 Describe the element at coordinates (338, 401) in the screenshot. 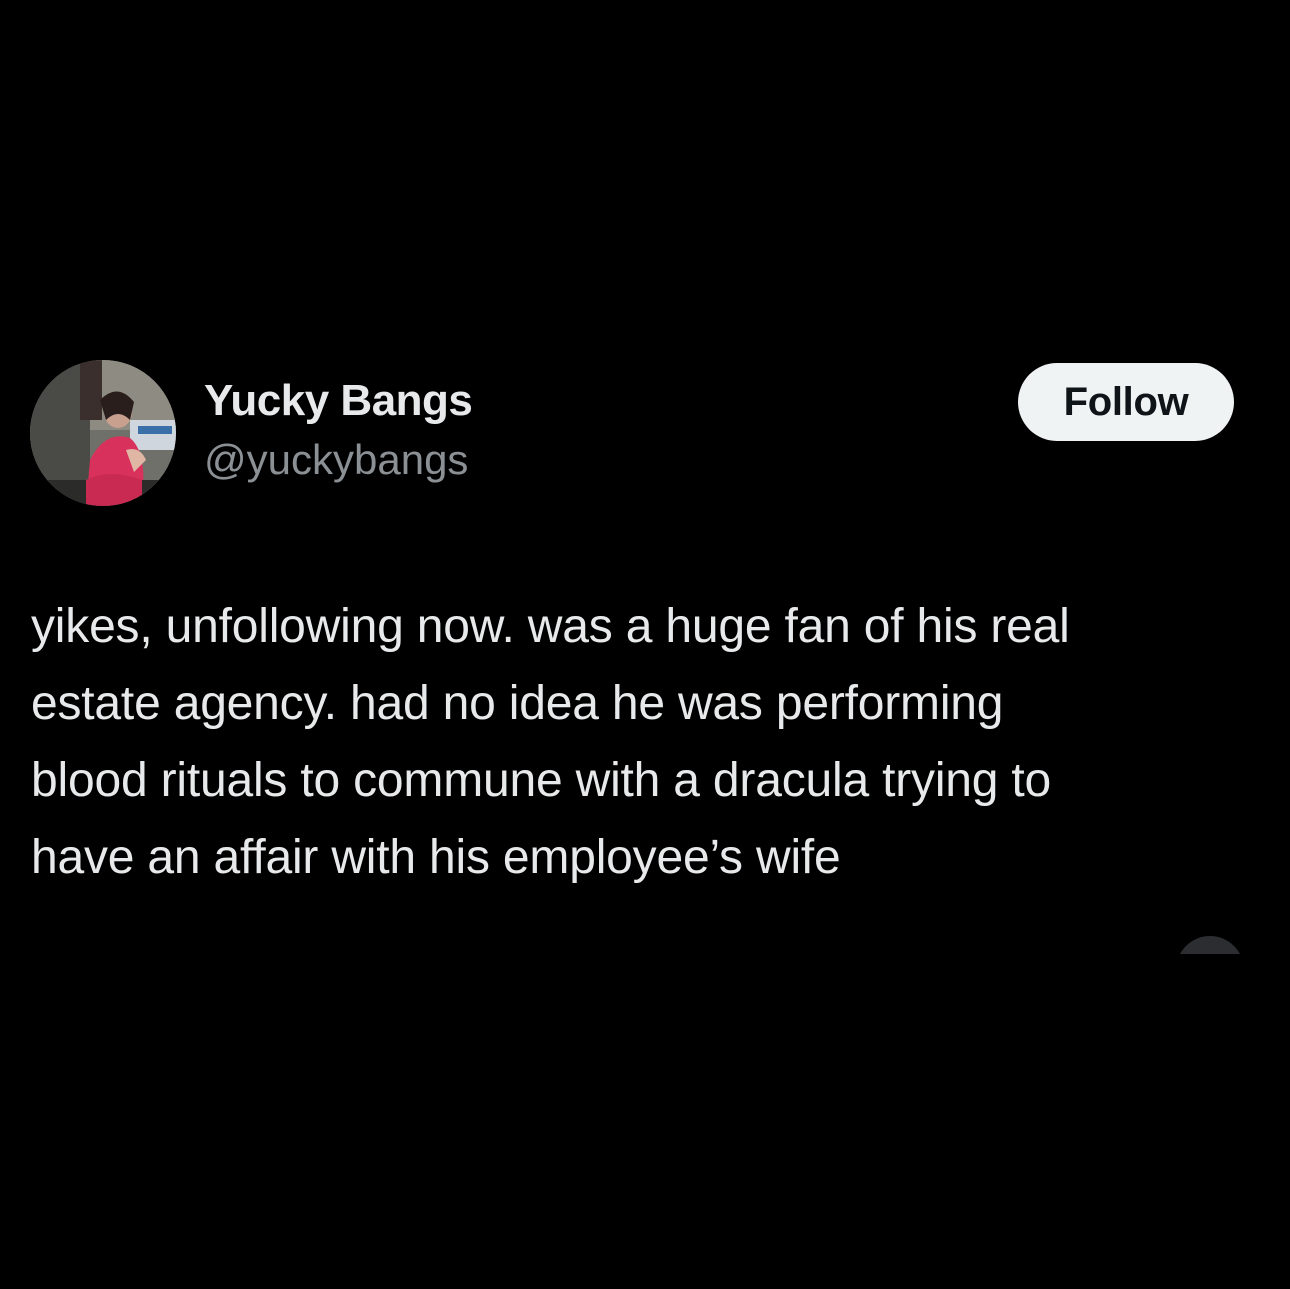

I see `author-display-name: Yucky Bangs` at that location.